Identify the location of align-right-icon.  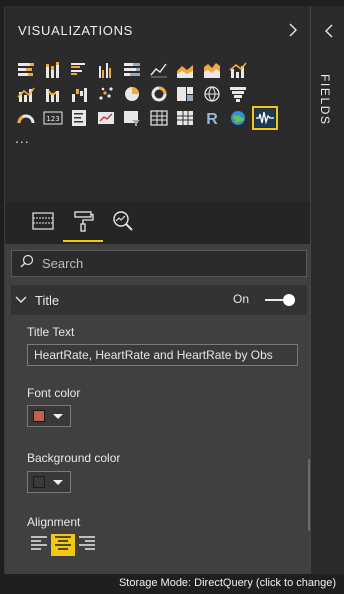
(87, 545).